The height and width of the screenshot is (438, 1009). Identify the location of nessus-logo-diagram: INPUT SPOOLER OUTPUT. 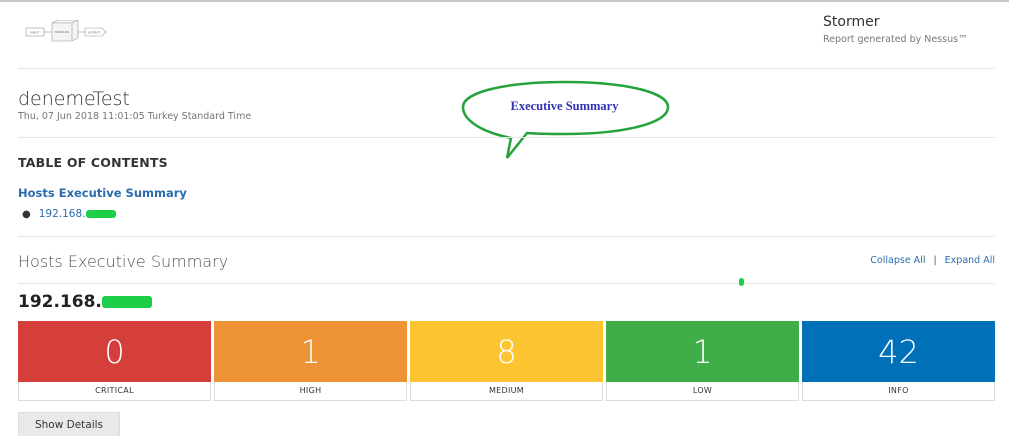
(66, 31).